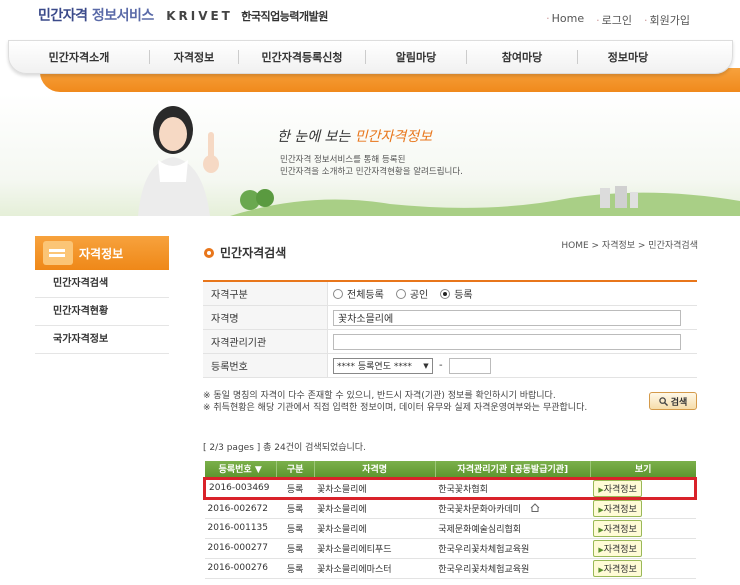 This screenshot has height=585, width=740. I want to click on banner-title: 한 눈에 보는 민간자격정보, so click(355, 137).